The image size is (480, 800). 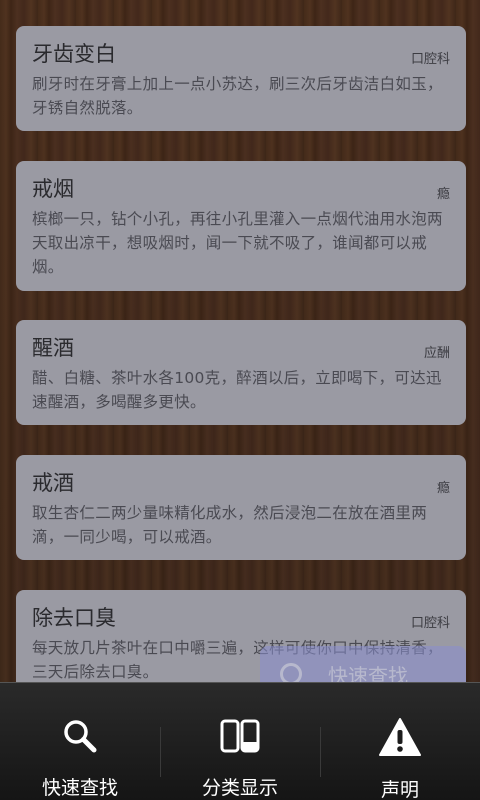 I want to click on menu-item-label: 声明, so click(x=399, y=789).